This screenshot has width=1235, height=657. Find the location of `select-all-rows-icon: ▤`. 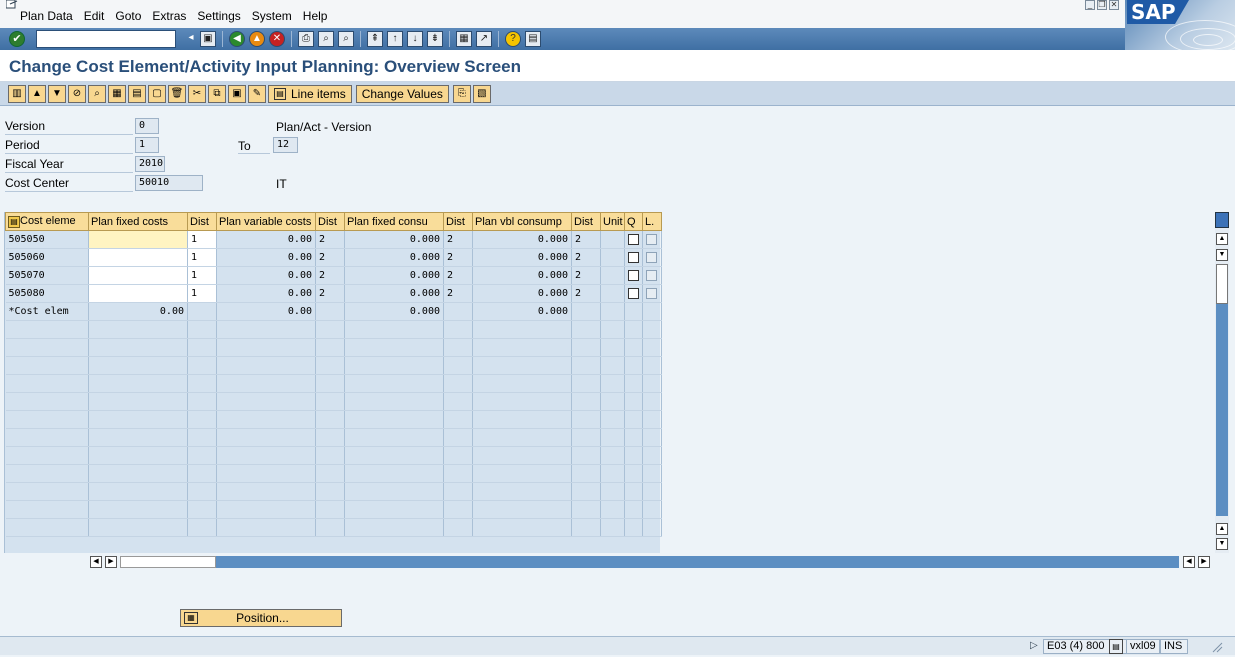

select-all-rows-icon: ▤ is located at coordinates (14, 222).